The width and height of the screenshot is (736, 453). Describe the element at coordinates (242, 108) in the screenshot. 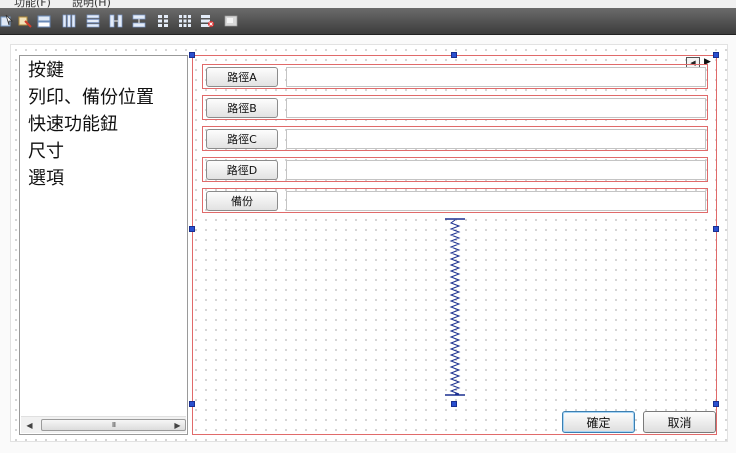

I see `path-b-button: 路徑B` at that location.